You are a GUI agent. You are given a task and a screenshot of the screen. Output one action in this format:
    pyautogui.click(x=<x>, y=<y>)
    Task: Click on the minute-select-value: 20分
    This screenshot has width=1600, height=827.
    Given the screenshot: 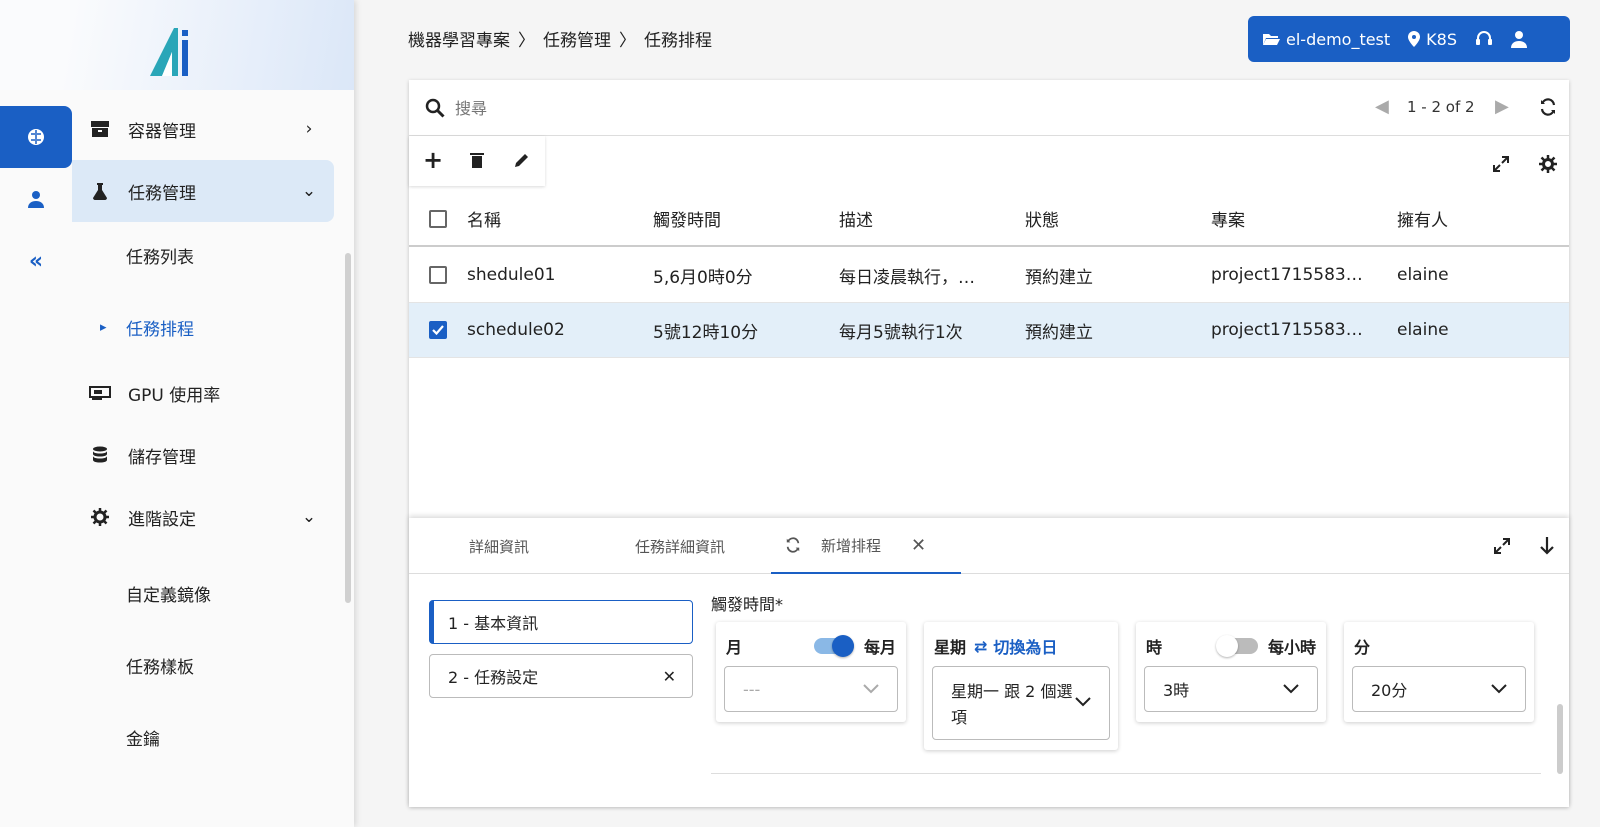 What is the action you would take?
    pyautogui.click(x=1389, y=690)
    